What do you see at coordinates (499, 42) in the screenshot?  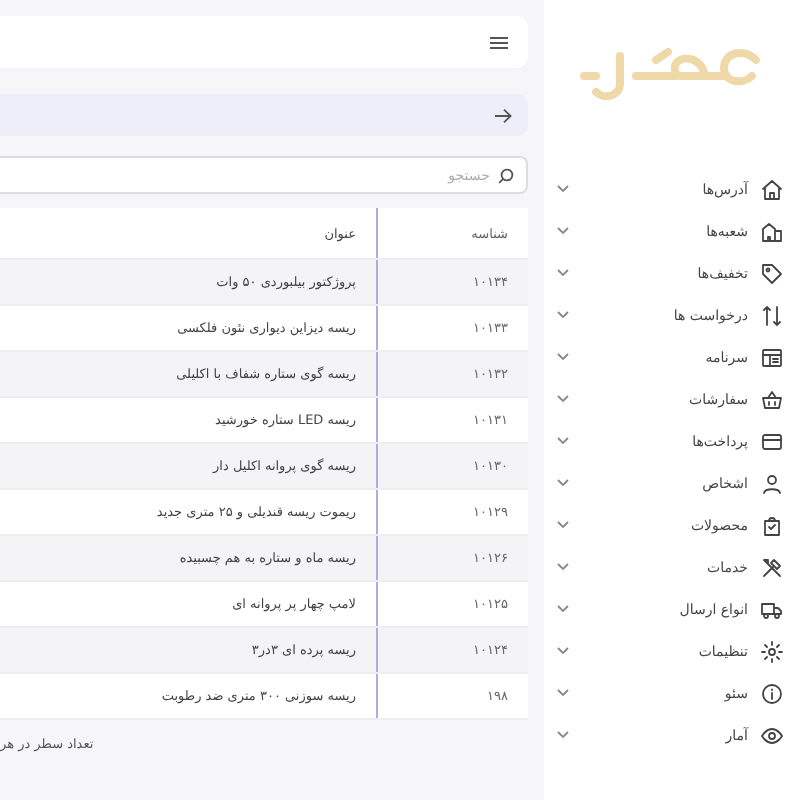 I see `menu-icon` at bounding box center [499, 42].